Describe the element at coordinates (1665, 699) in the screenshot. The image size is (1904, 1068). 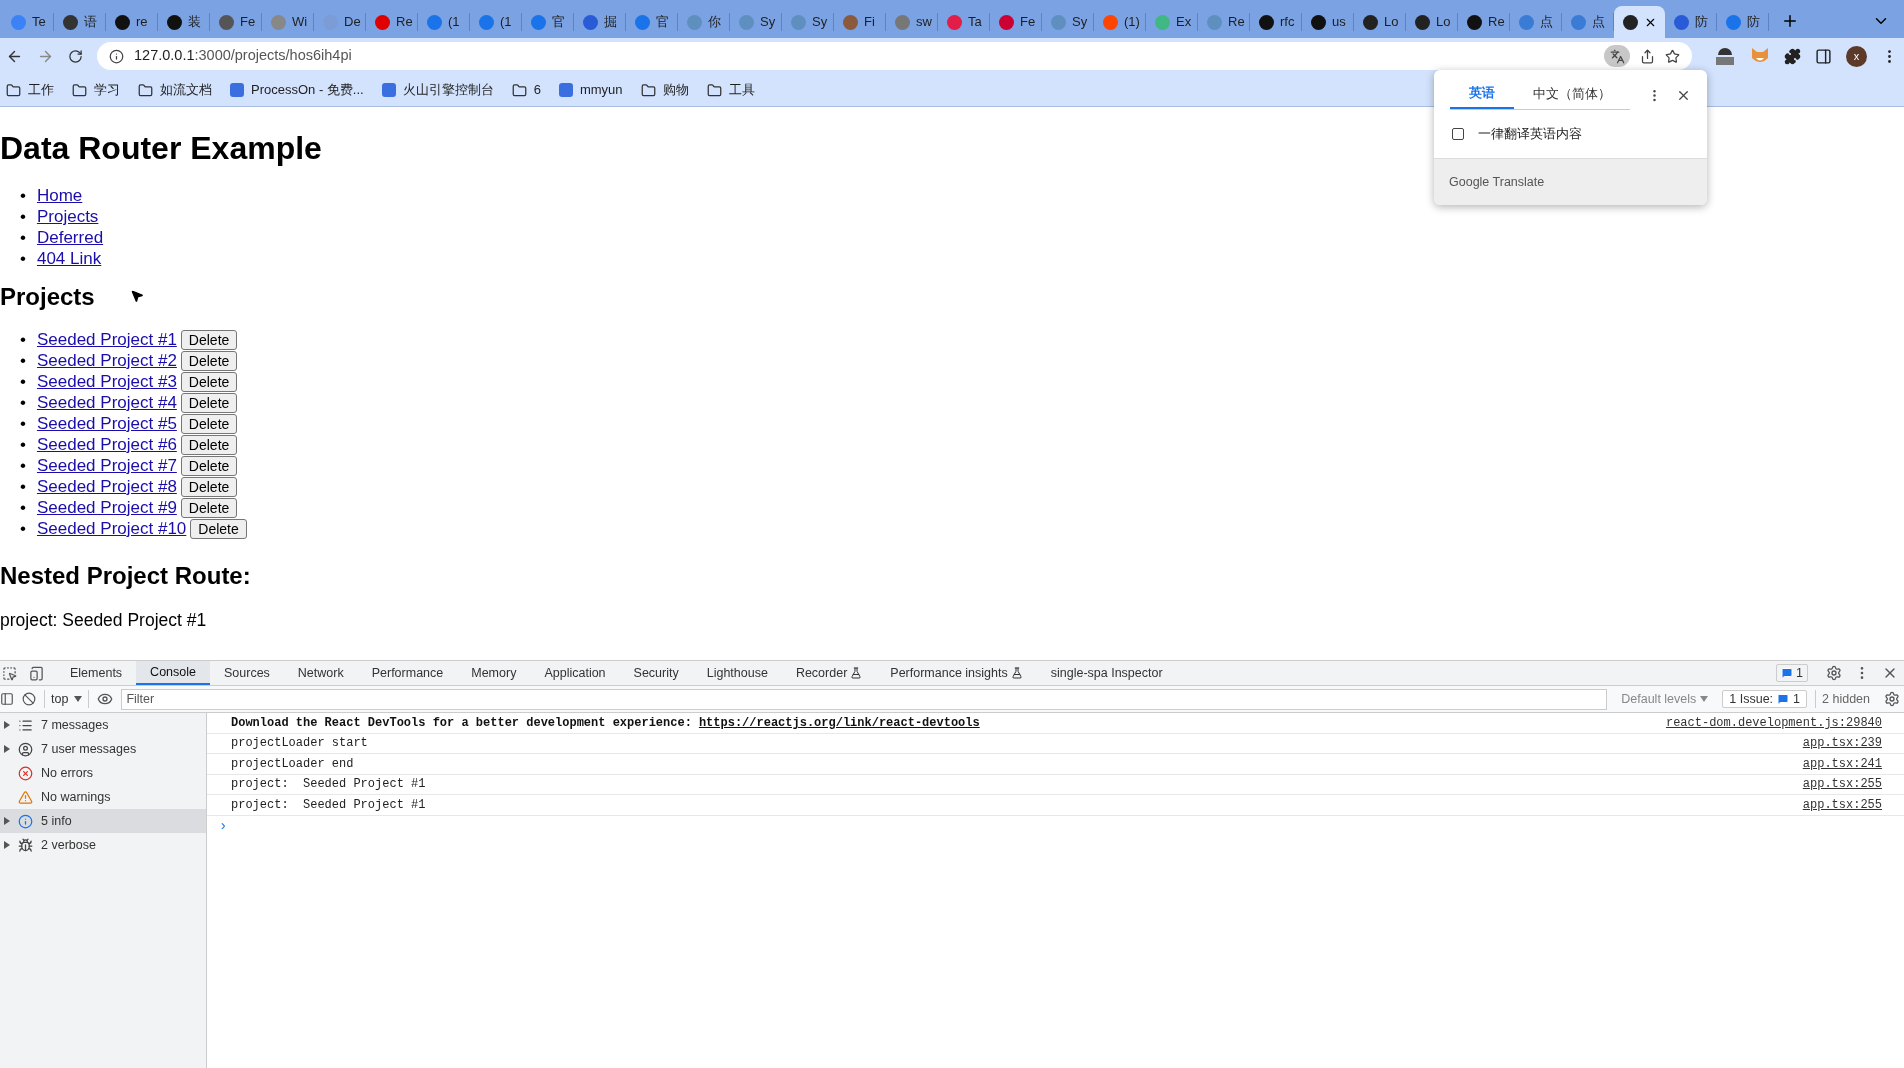
I see `levels-dropdown: Default levels` at that location.